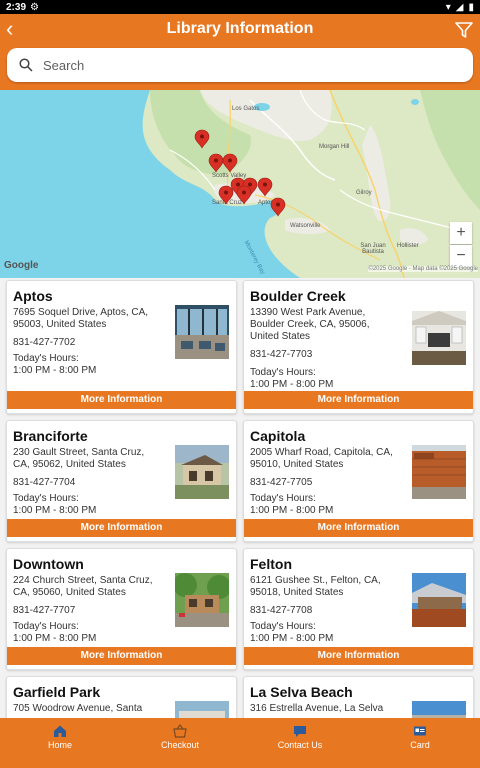  What do you see at coordinates (420, 731) in the screenshot?
I see `card-icon` at bounding box center [420, 731].